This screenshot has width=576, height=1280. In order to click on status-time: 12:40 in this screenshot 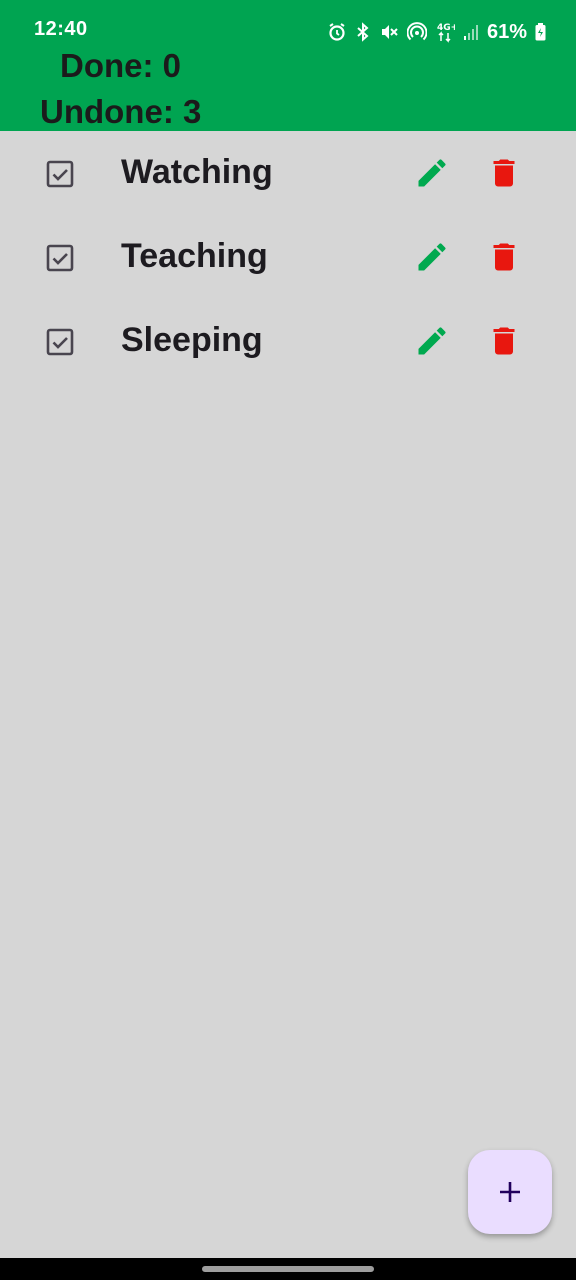, I will do `click(61, 29)`.